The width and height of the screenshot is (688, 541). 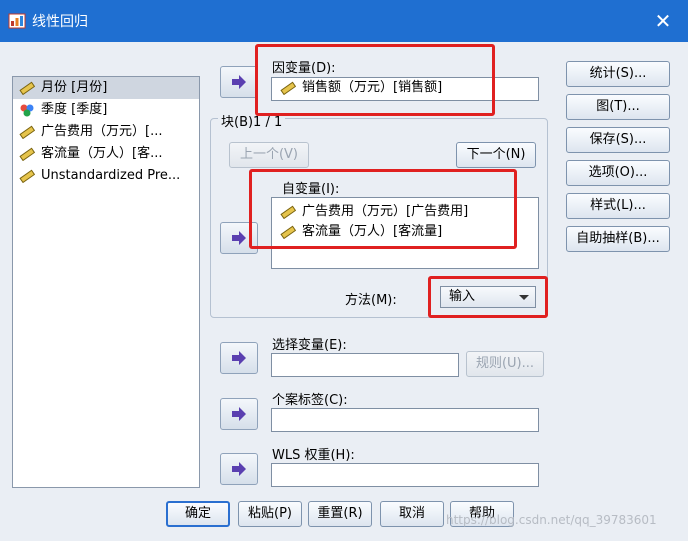 What do you see at coordinates (311, 189) in the screenshot?
I see `independent-label: 自变量(I):` at bounding box center [311, 189].